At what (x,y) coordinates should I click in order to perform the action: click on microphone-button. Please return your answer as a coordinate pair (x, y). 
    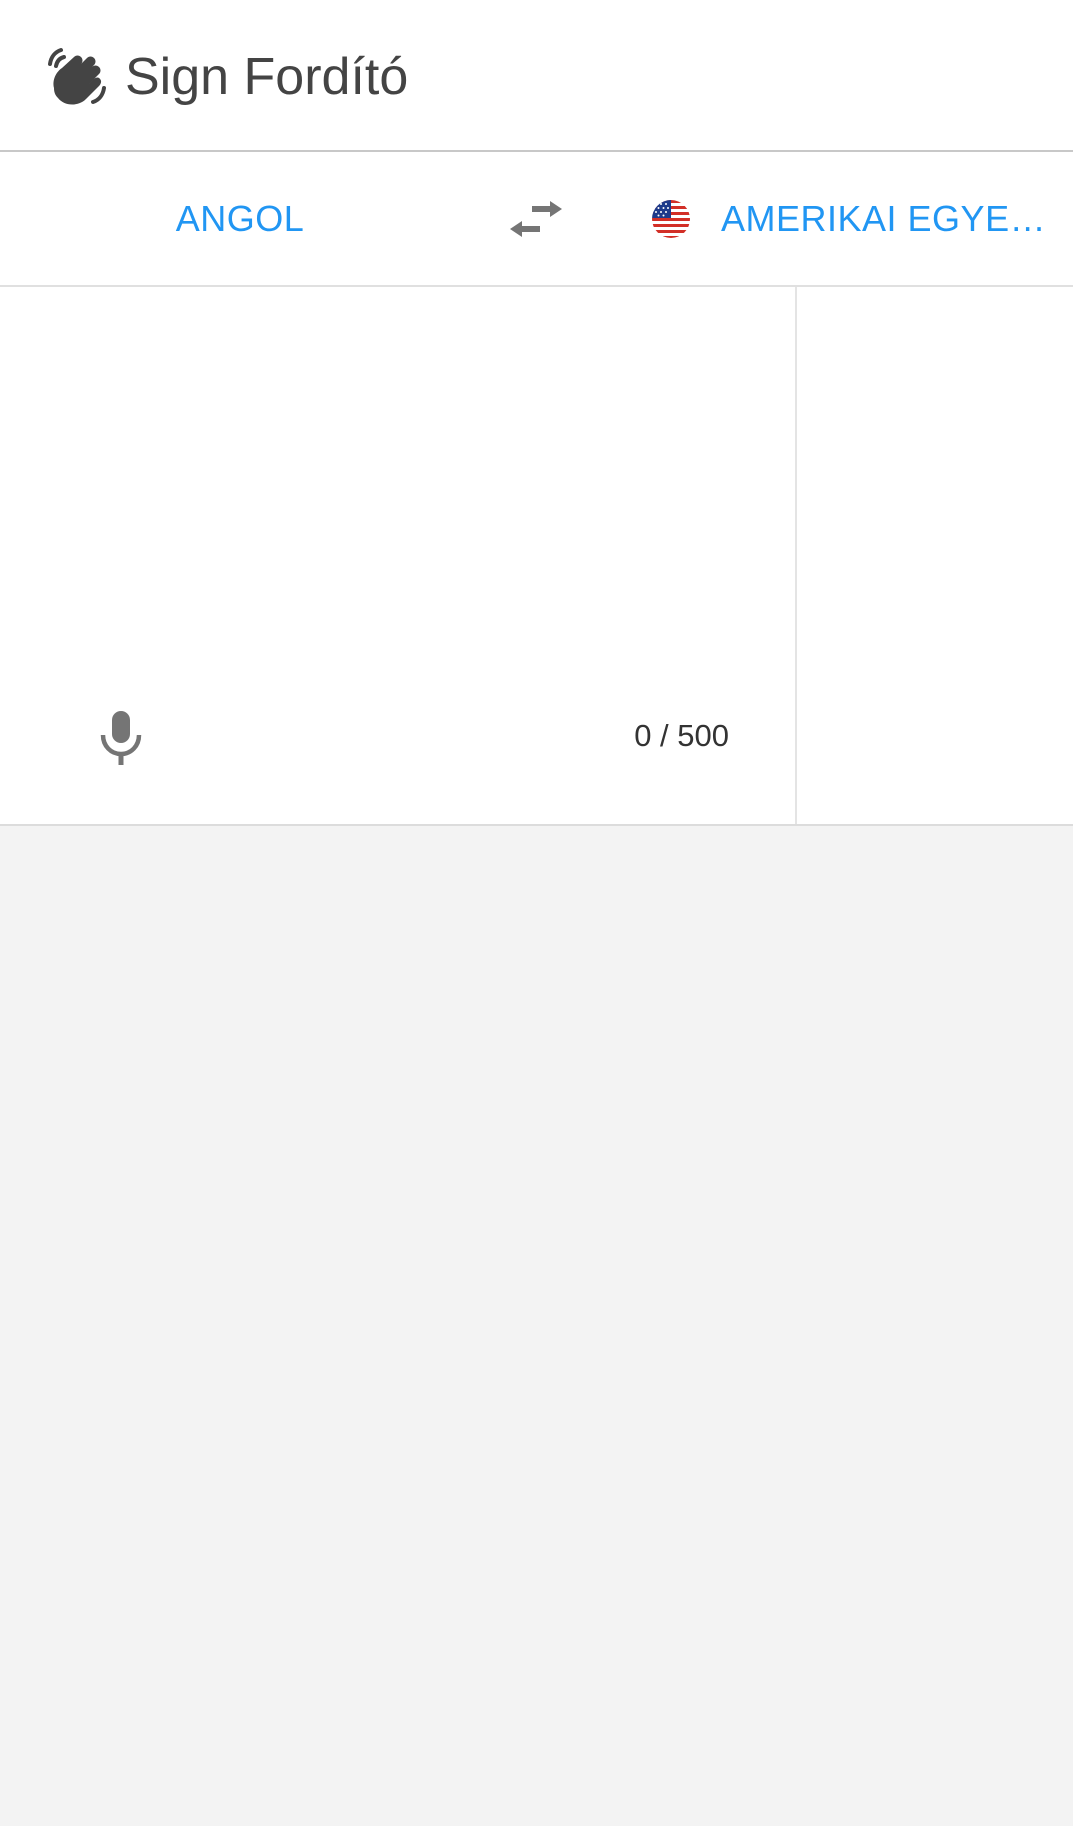
    Looking at the image, I should click on (121, 738).